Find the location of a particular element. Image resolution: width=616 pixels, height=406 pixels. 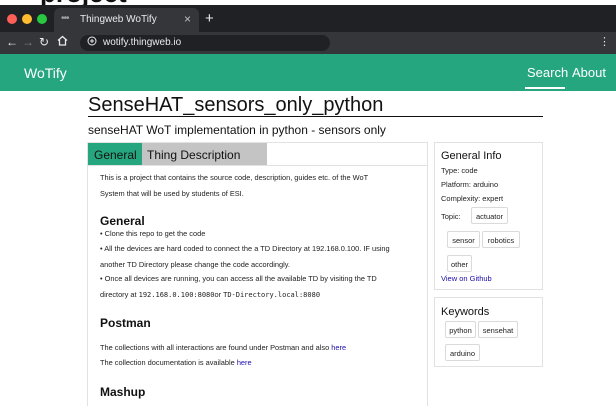

close-window-button is located at coordinates (12, 19).